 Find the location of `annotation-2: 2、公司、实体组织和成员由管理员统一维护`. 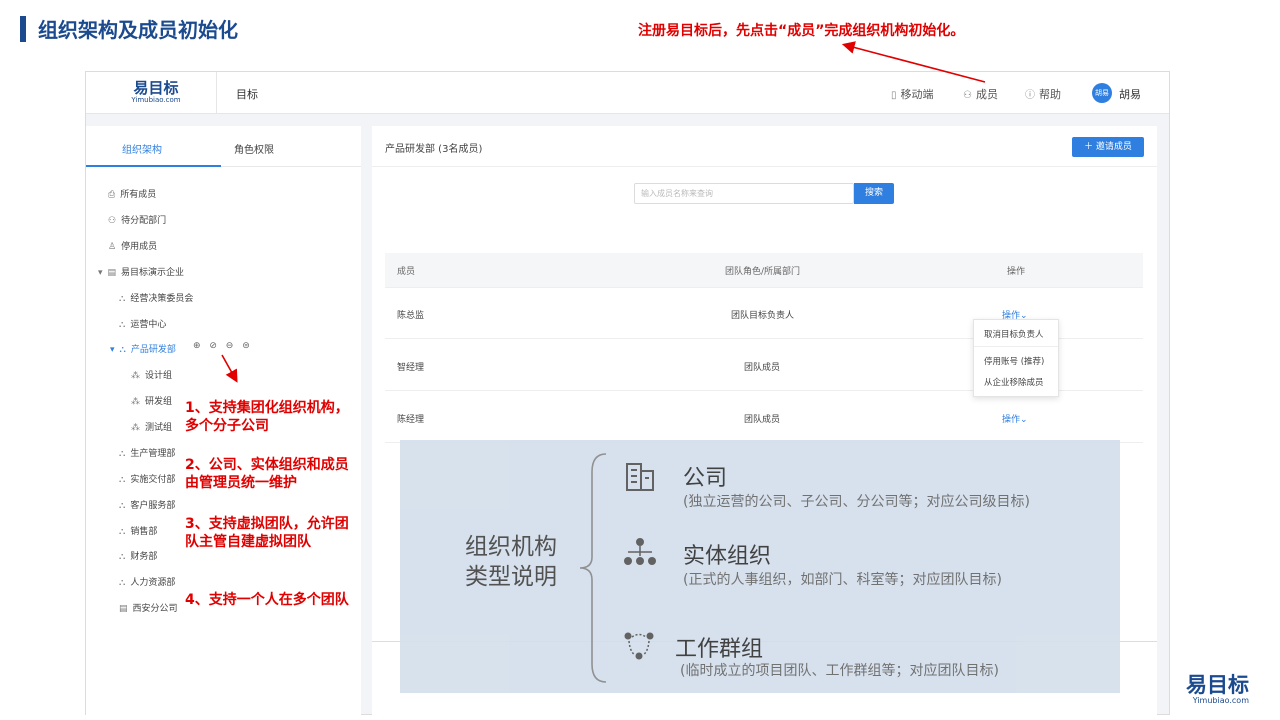

annotation-2: 2、公司、实体组织和成员由管理员统一维护 is located at coordinates (267, 474).